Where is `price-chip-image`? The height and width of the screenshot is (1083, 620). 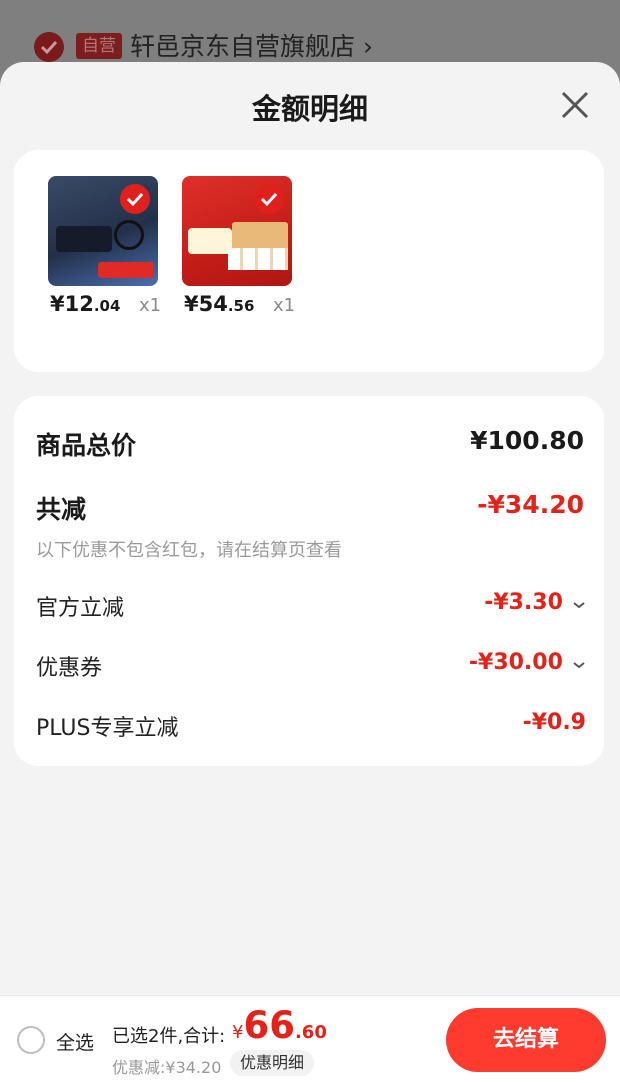 price-chip-image is located at coordinates (210, 241).